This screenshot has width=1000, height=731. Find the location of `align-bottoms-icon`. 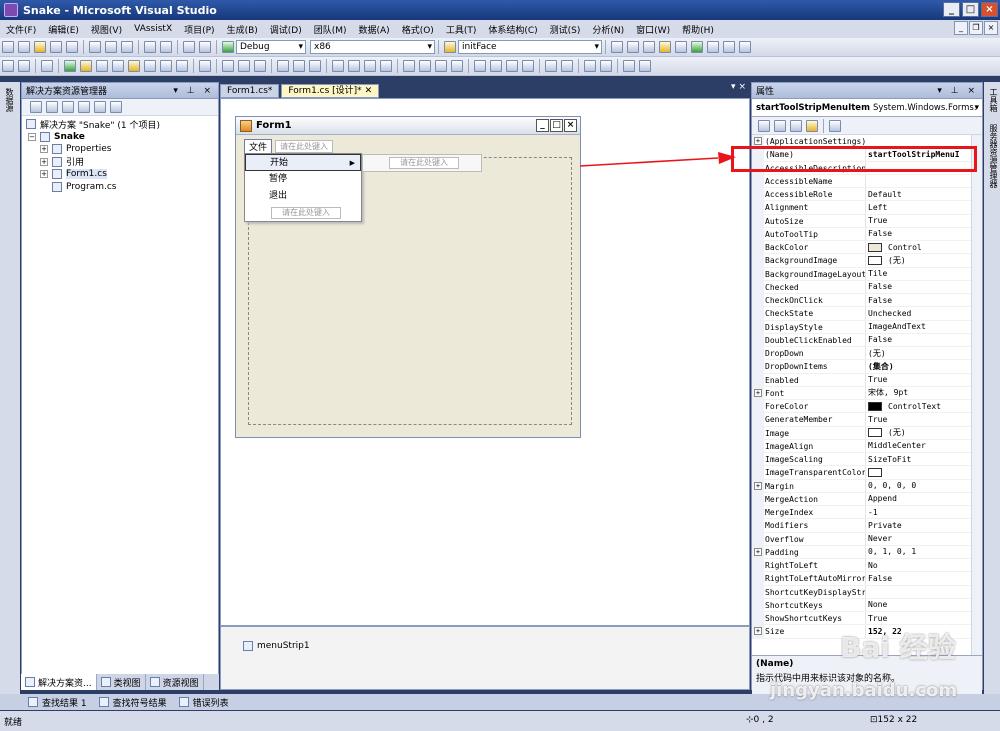

align-bottoms-icon is located at coordinates (315, 66).